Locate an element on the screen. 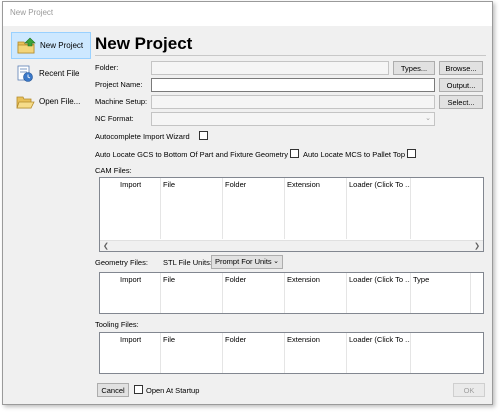  sidebar-item-new-project: New Project is located at coordinates (51, 45).